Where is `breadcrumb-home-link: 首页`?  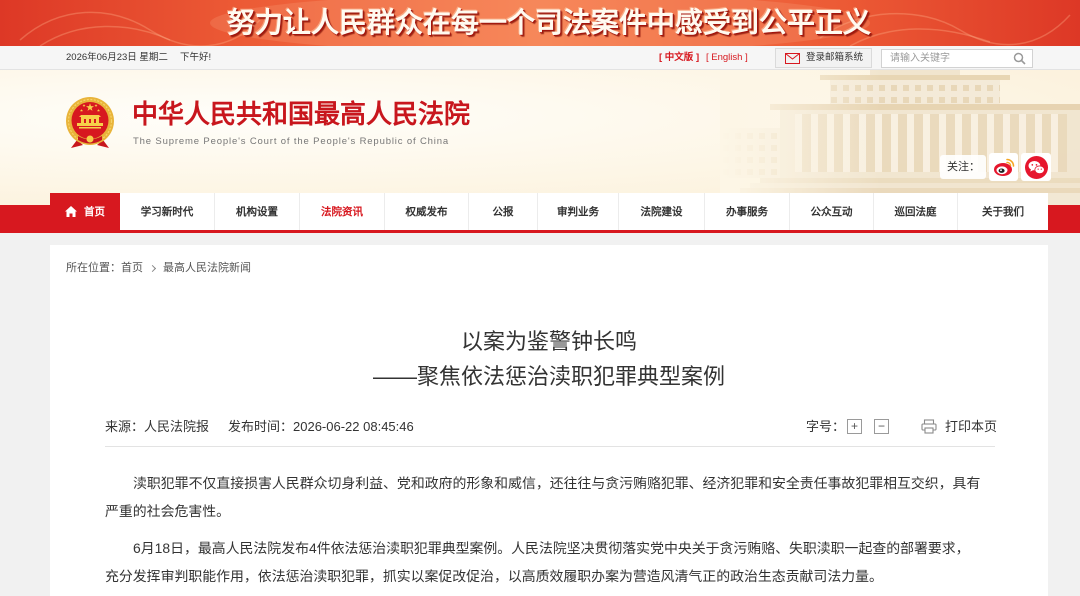 breadcrumb-home-link: 首页 is located at coordinates (132, 268).